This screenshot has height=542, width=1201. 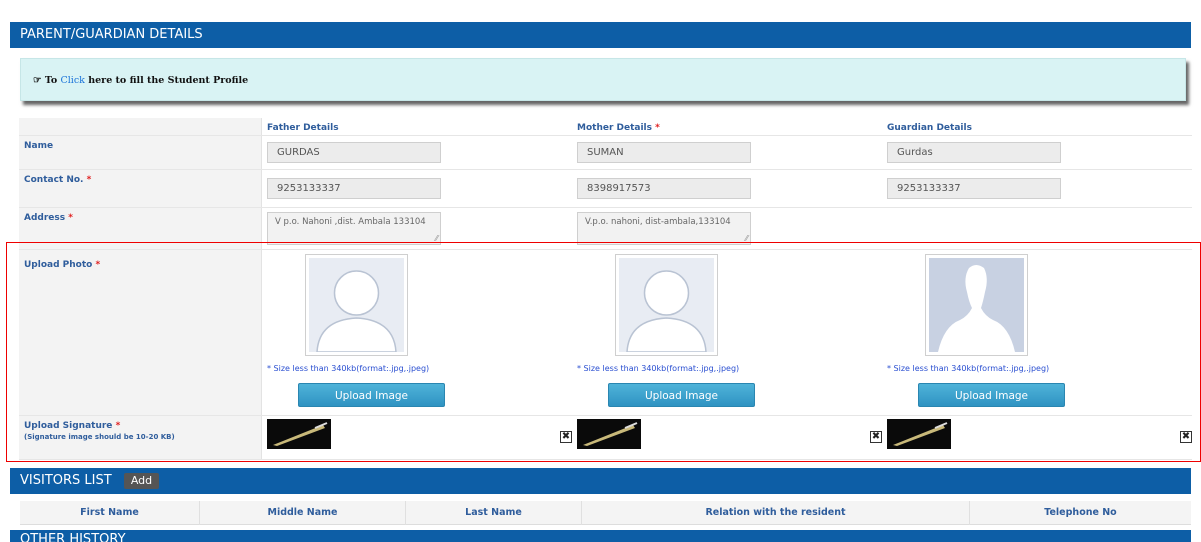 I want to click on guardian-name-field: Gurdas, so click(x=974, y=152).